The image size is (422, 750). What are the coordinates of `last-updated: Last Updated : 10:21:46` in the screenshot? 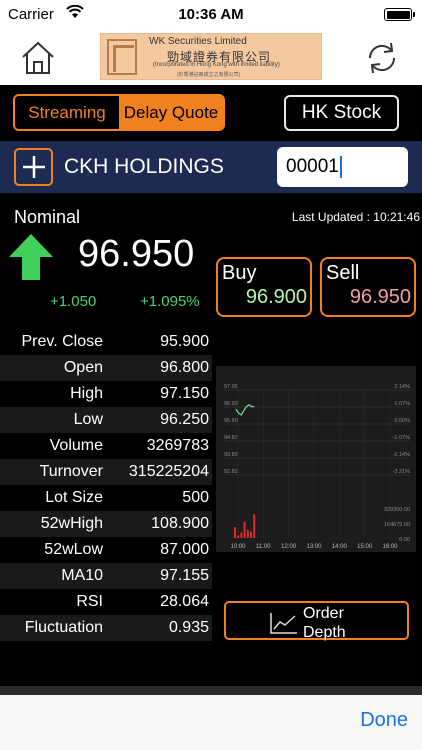 It's located at (355, 217).